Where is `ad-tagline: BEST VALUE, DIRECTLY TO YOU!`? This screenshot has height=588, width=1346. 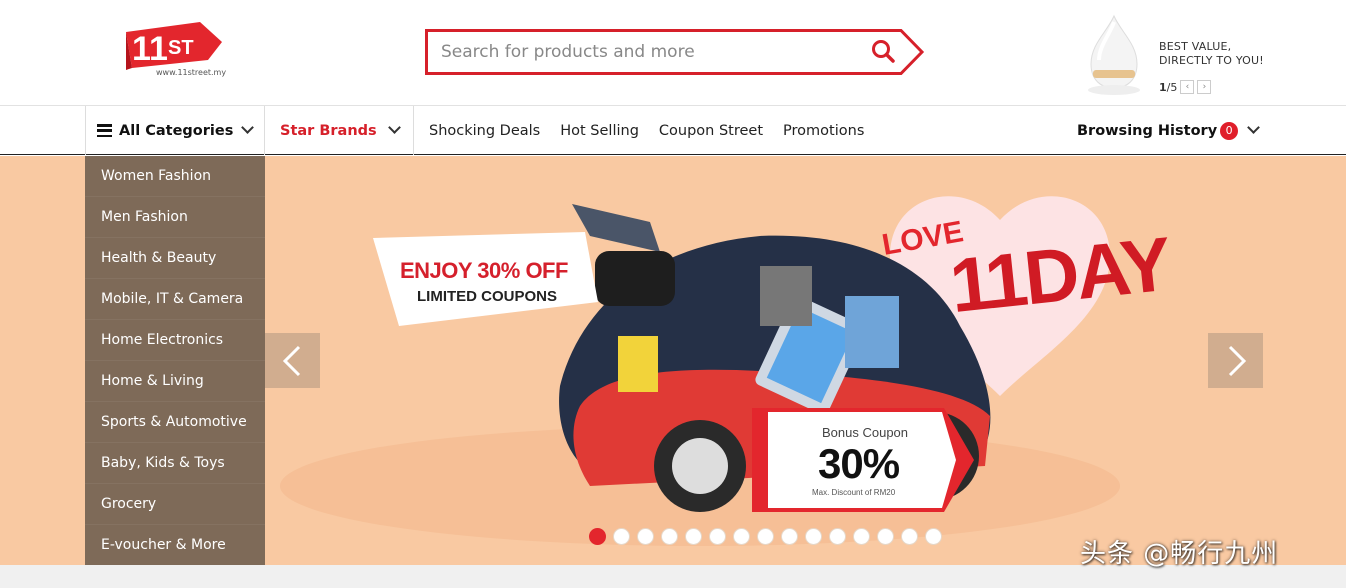
ad-tagline: BEST VALUE, DIRECTLY TO YOU! is located at coordinates (1211, 54).